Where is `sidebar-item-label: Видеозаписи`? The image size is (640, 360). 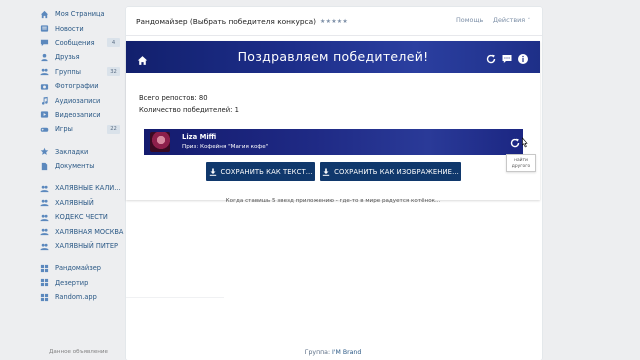
sidebar-item-label: Видеозаписи is located at coordinates (78, 114).